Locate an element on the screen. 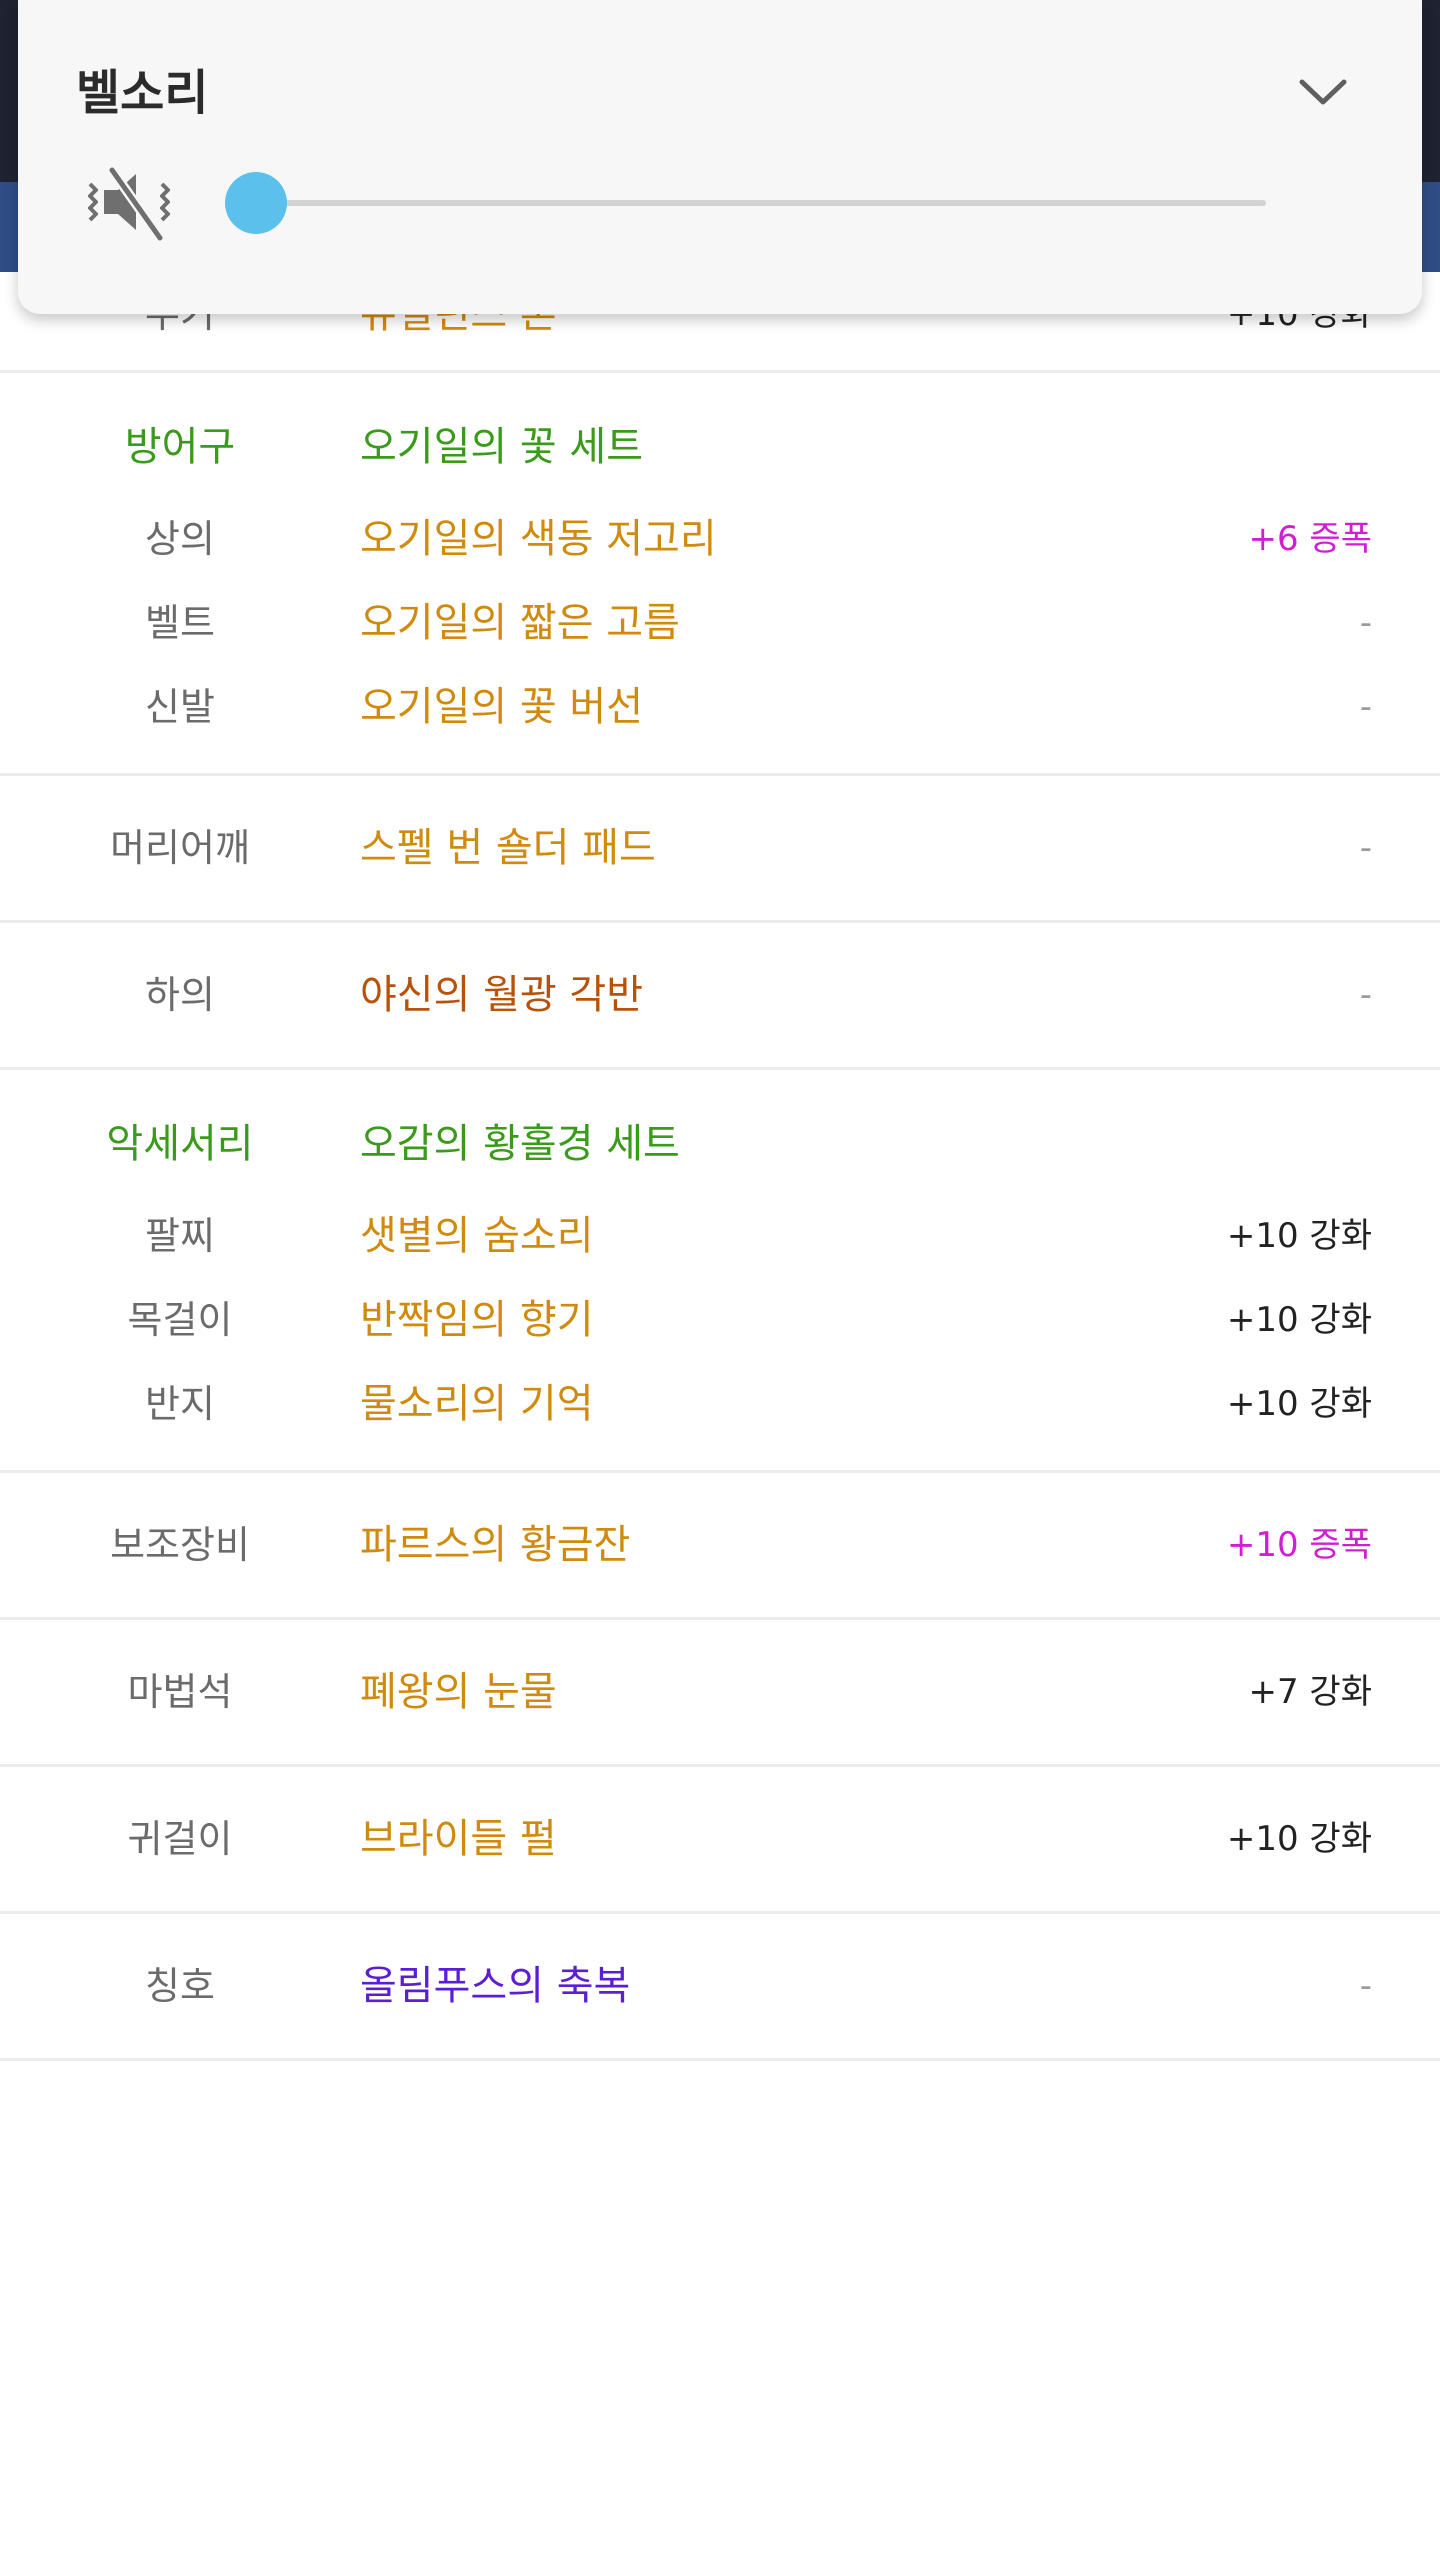  slot-label: 팔찌 is located at coordinates (180, 1236).